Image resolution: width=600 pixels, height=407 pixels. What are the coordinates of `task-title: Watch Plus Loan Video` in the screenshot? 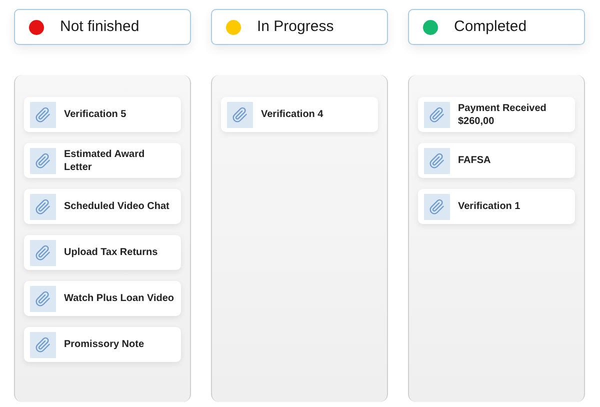 It's located at (119, 298).